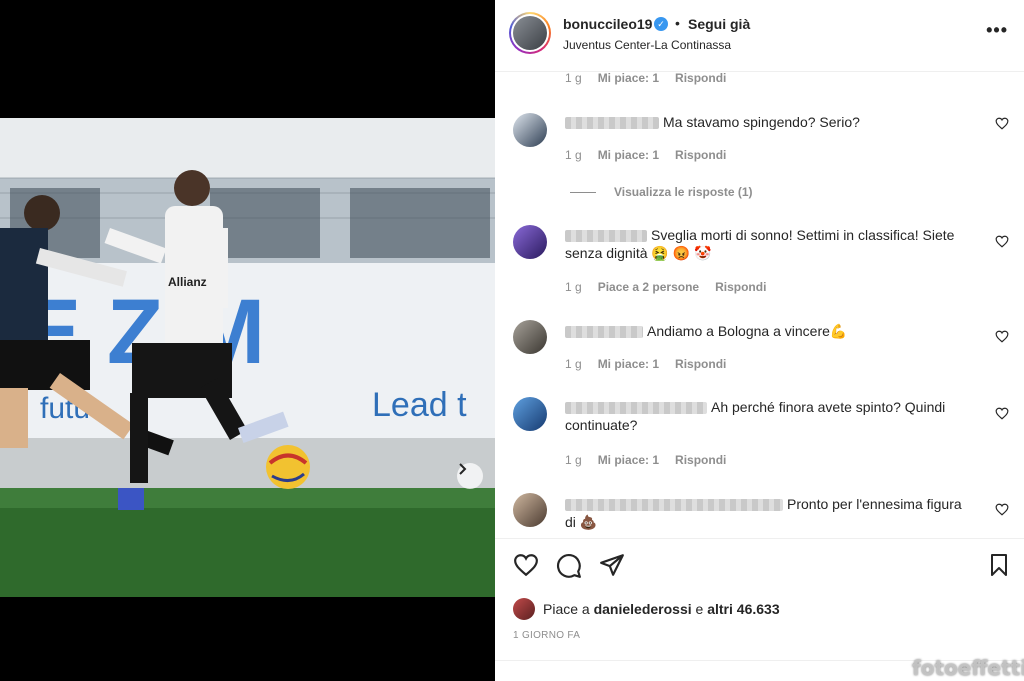 This screenshot has height=681, width=1024. What do you see at coordinates (661, 24) in the screenshot?
I see `verified-badge-icon: ✓` at bounding box center [661, 24].